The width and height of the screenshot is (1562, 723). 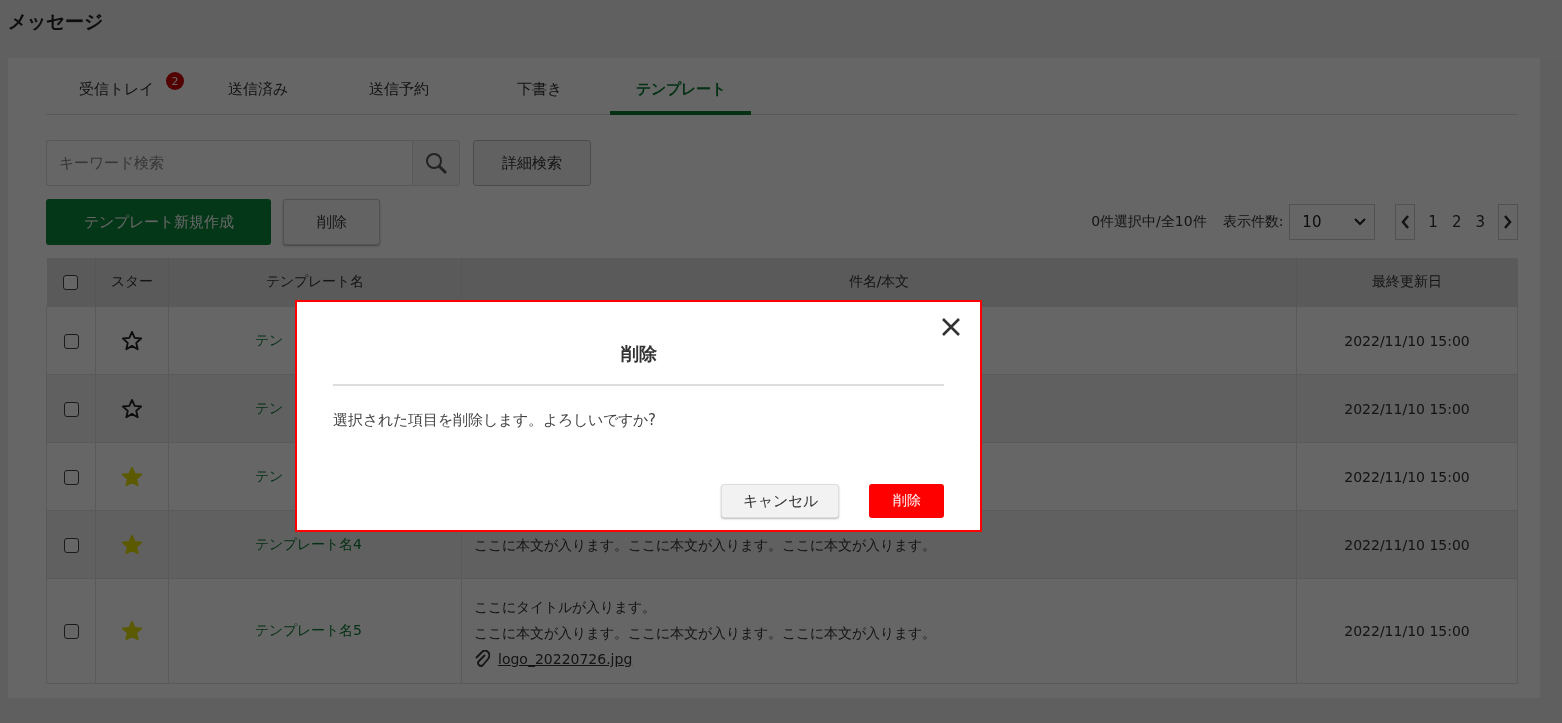 I want to click on column-header: 最終更新日, so click(x=1407, y=281).